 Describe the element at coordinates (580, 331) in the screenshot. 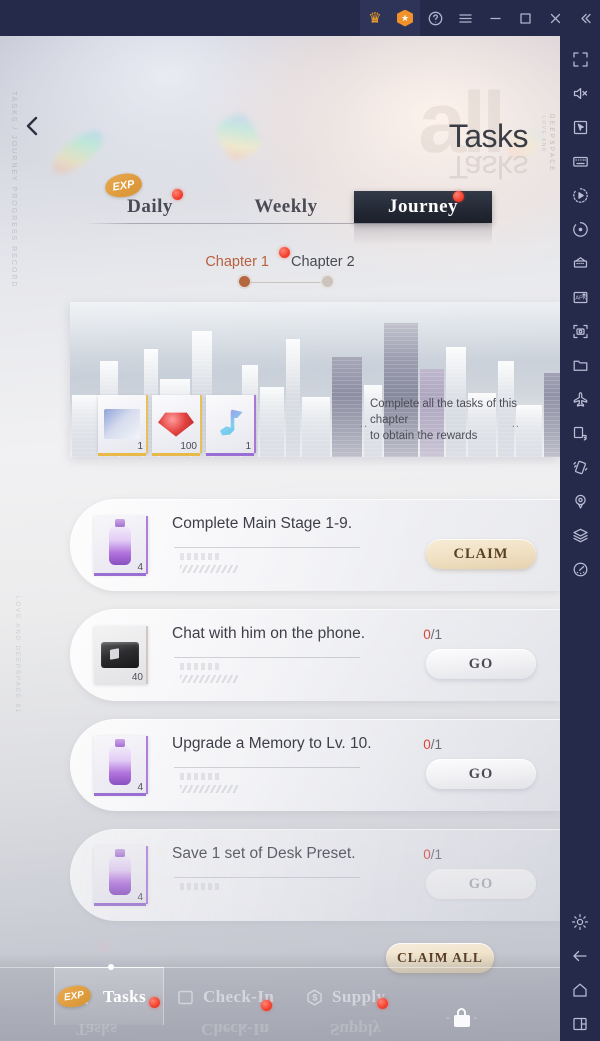

I see `screenshot-icon` at that location.